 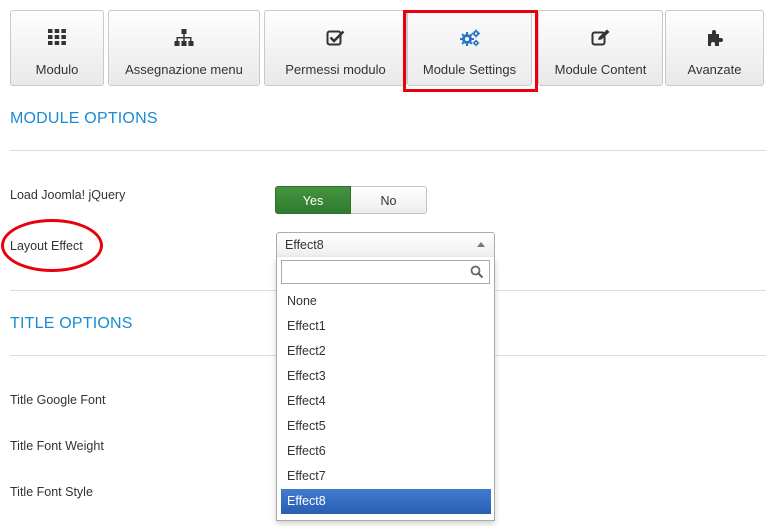 I want to click on tab-module-content: Module Content, so click(x=600, y=48).